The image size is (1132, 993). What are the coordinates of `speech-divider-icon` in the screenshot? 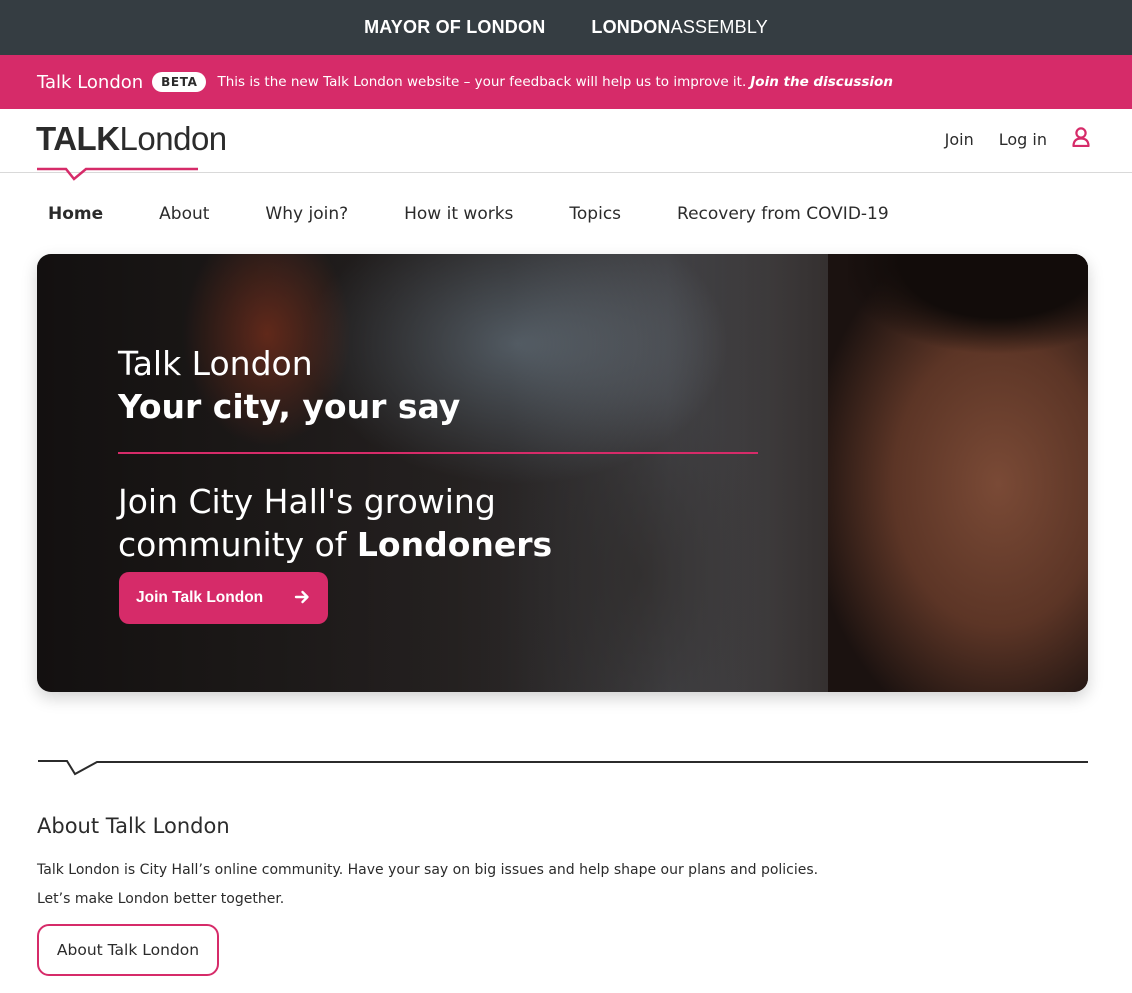 It's located at (563, 768).